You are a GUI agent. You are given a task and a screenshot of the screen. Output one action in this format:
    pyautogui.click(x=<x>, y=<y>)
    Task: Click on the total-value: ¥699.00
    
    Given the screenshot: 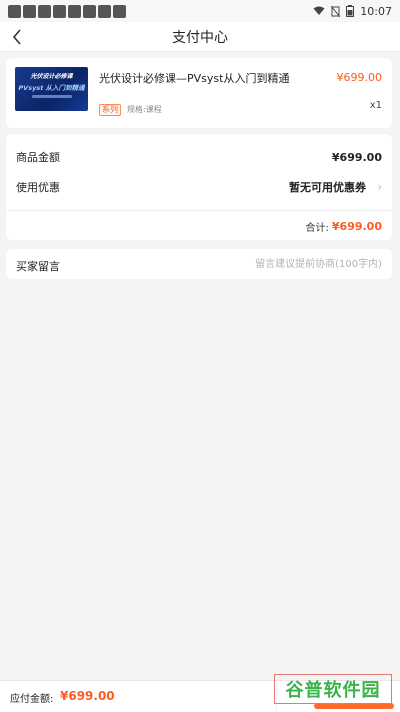 What is the action you would take?
    pyautogui.click(x=356, y=226)
    